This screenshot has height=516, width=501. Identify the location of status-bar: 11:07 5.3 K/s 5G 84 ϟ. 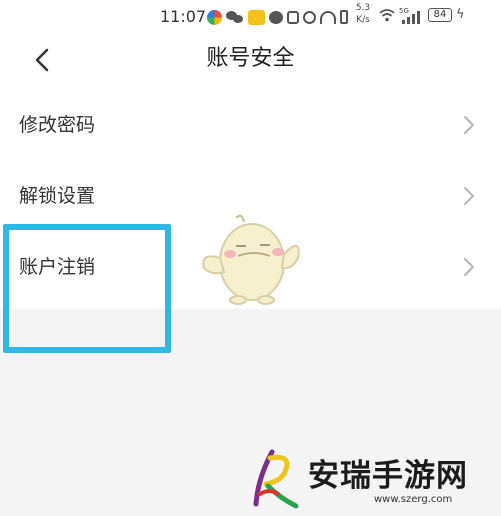
(250, 18).